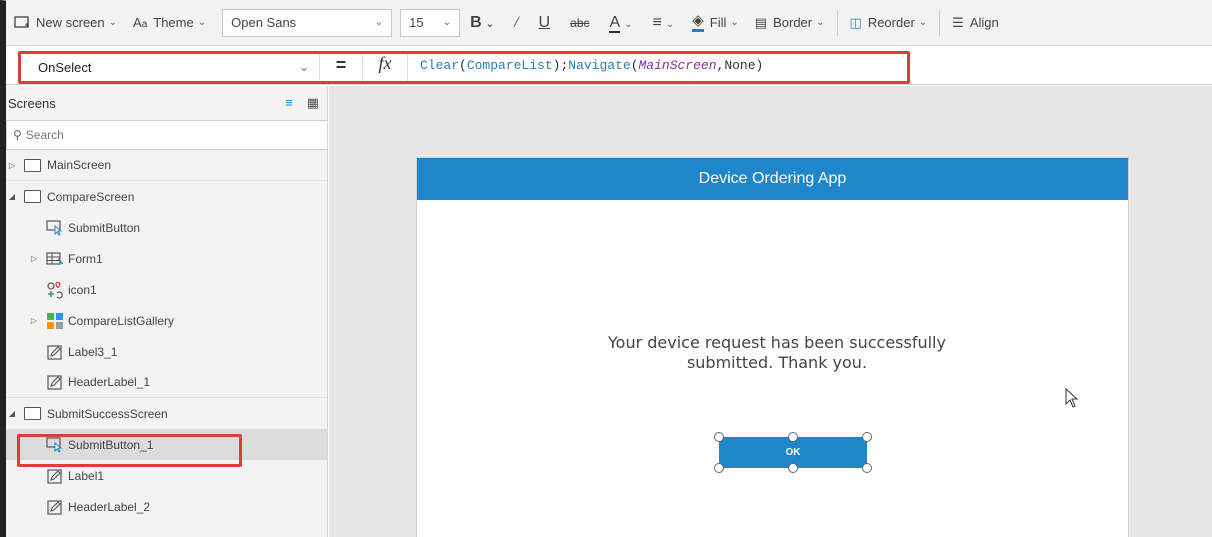  I want to click on new-screen-button: New screen ⌄, so click(65, 23).